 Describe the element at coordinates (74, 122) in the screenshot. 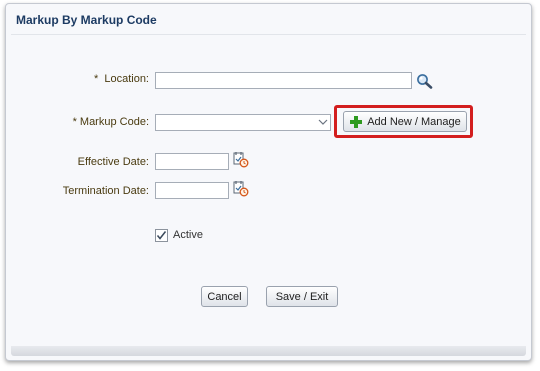

I see `markup-code-required-mark: *` at that location.